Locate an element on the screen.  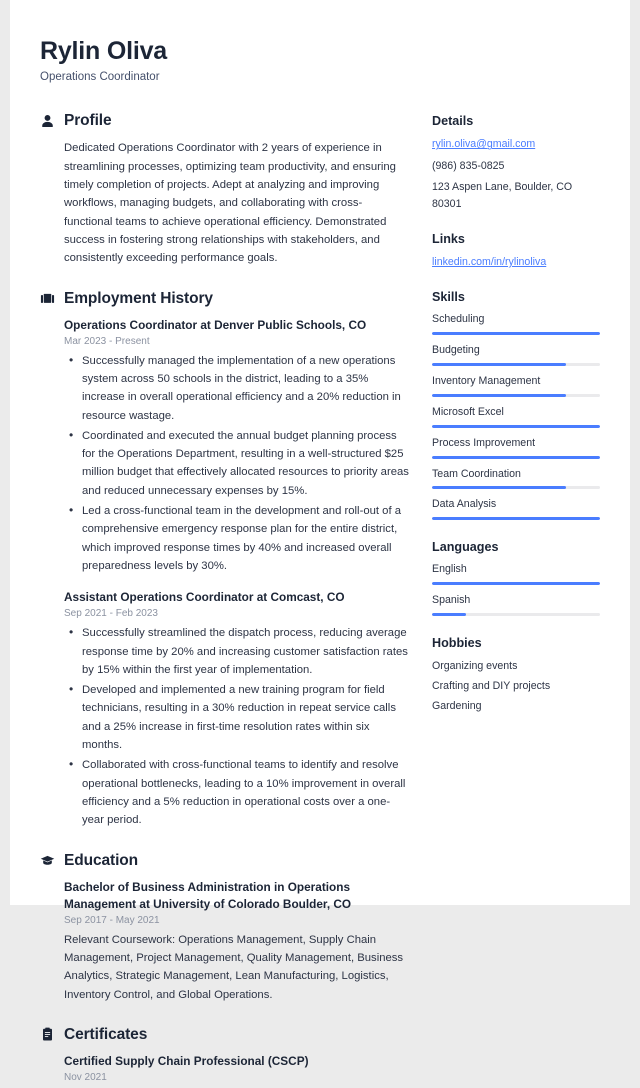
section-education-header: Education is located at coordinates (225, 861).